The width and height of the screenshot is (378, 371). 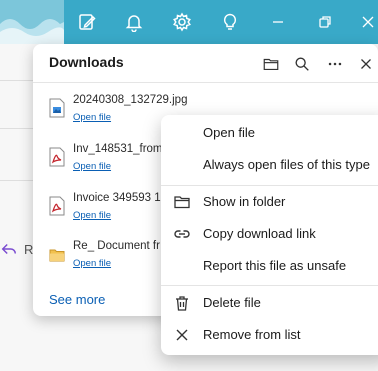 I want to click on menu-item-open-file: Open file, so click(x=269, y=133).